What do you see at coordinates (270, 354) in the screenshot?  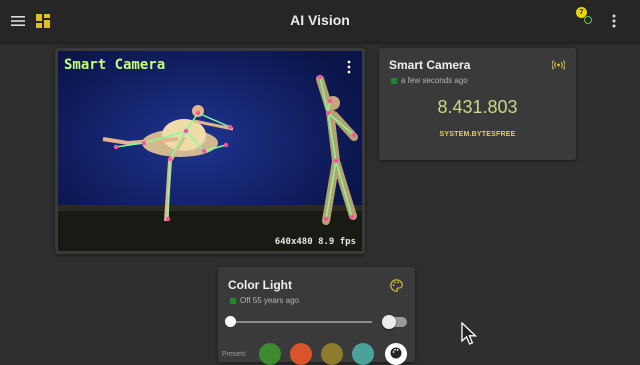 I see `preset-swatch-green` at bounding box center [270, 354].